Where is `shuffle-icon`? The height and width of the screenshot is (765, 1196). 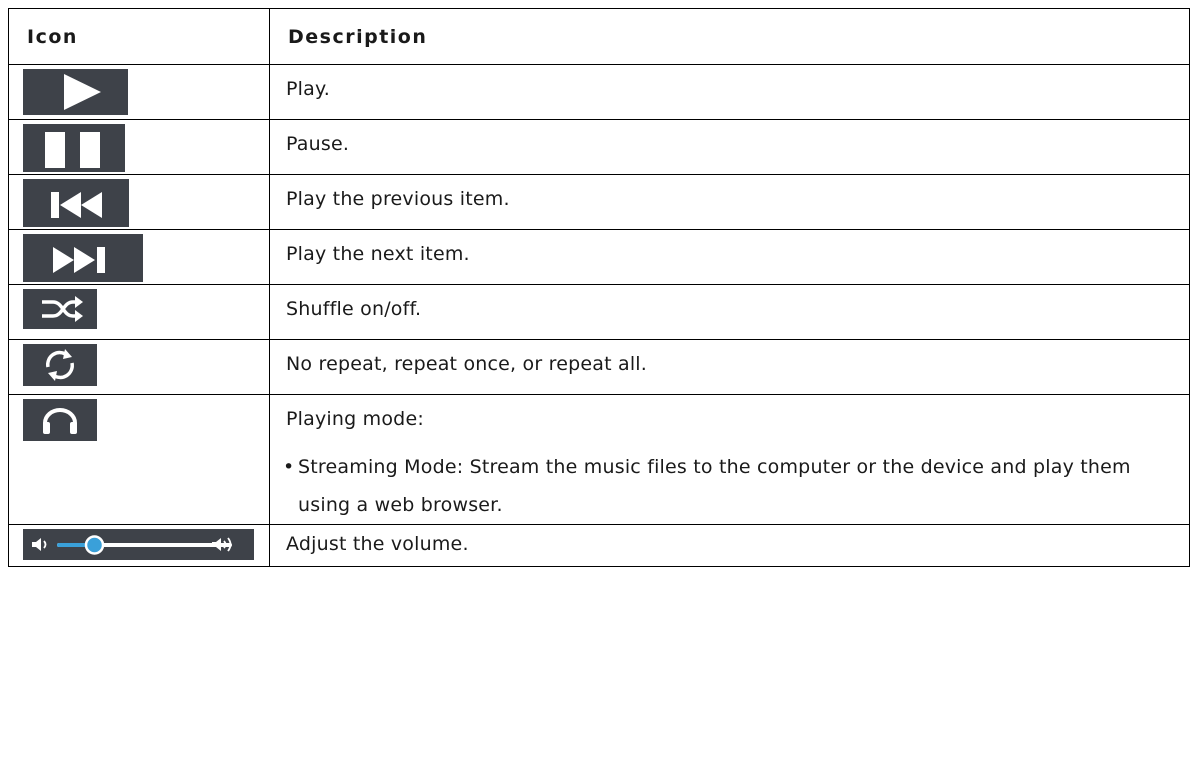
shuffle-icon is located at coordinates (60, 309).